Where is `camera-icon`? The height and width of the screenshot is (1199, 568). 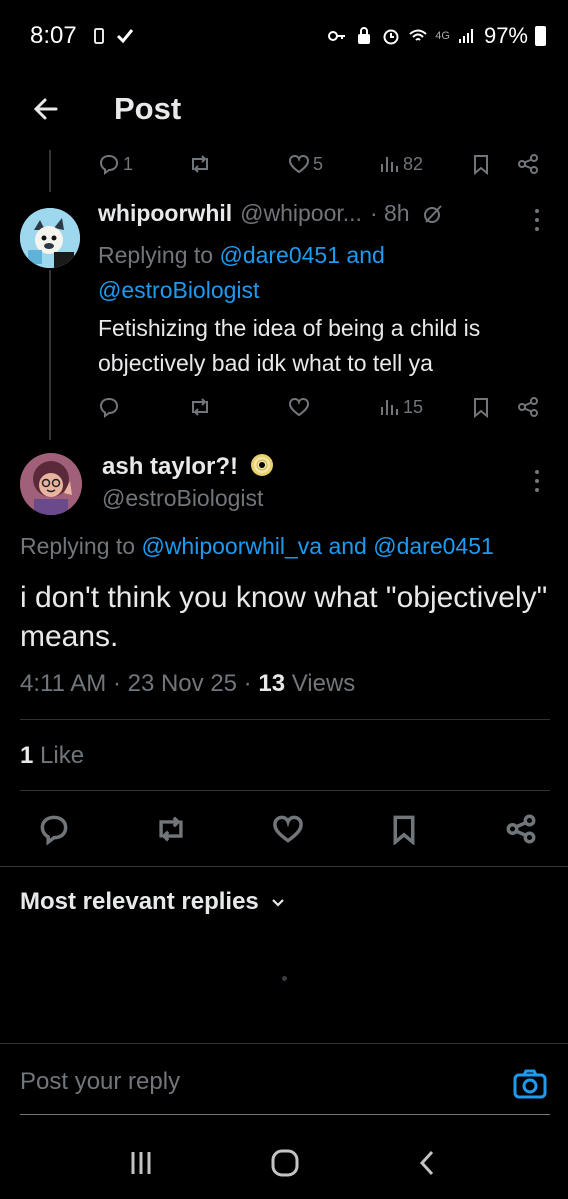 camera-icon is located at coordinates (530, 1084).